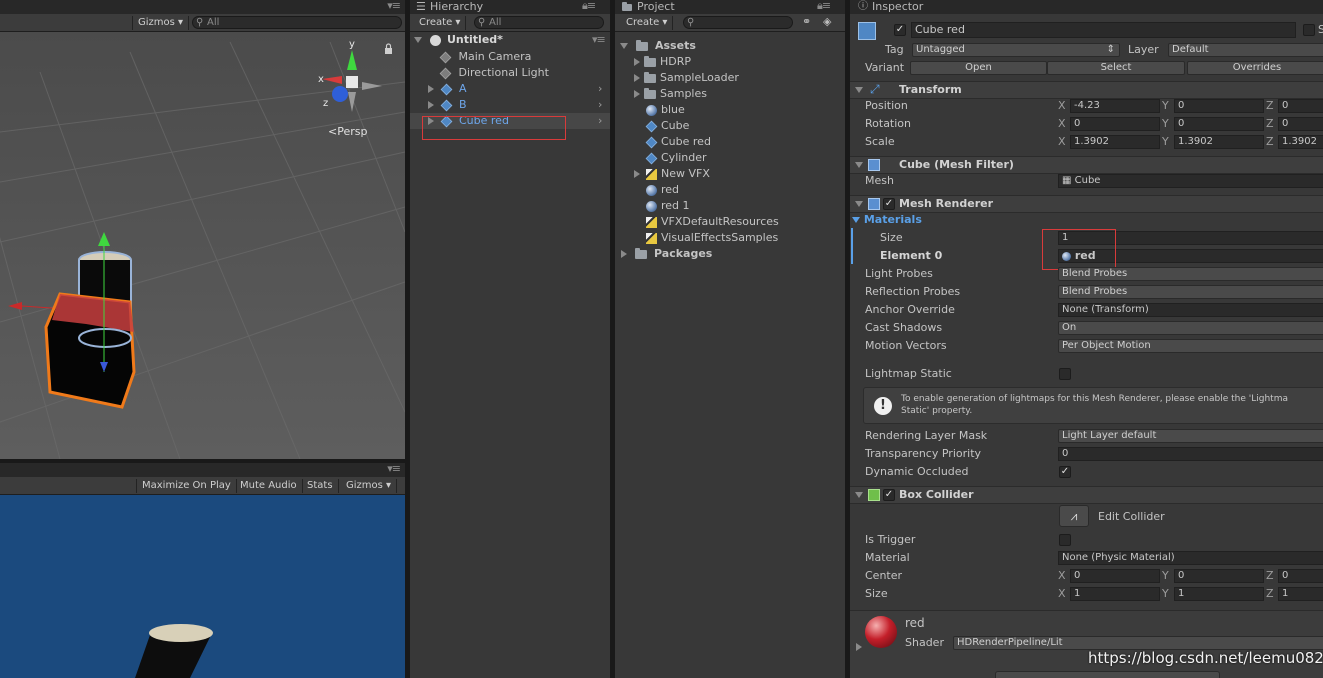 This screenshot has height=678, width=1323. I want to click on scale-x-field: 1.3902, so click(1115, 142).